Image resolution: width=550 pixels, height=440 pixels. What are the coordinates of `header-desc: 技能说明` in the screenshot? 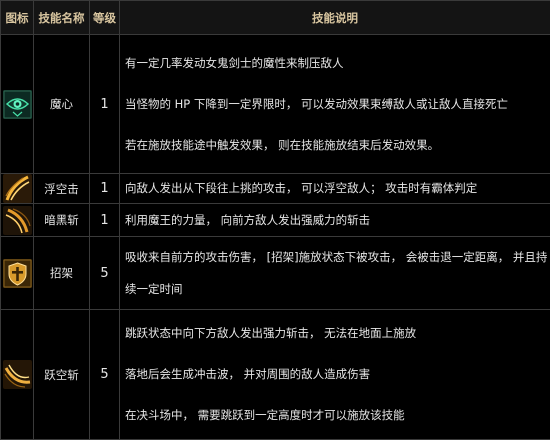 It's located at (335, 18).